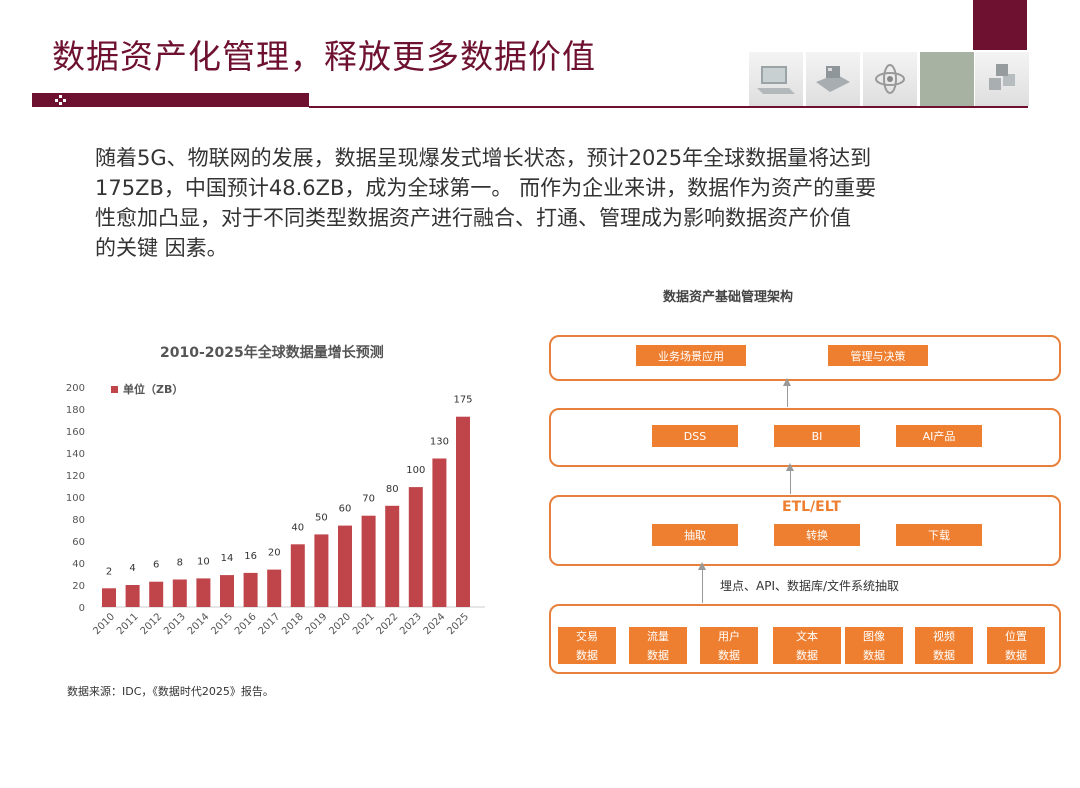  Describe the element at coordinates (439, 442) in the screenshot. I see `data-label: 130` at that location.